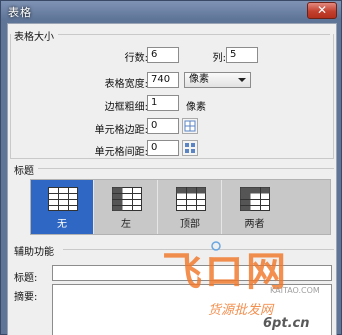 The image size is (342, 335). I want to click on header-options: 无 左 顶部 两者, so click(180, 207).